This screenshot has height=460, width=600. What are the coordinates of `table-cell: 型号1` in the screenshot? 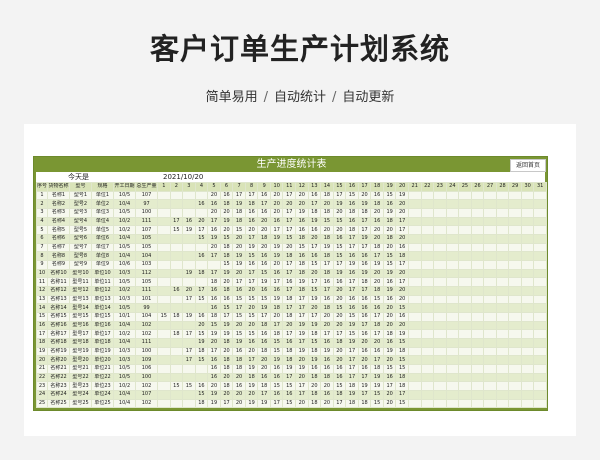 It's located at (81, 195).